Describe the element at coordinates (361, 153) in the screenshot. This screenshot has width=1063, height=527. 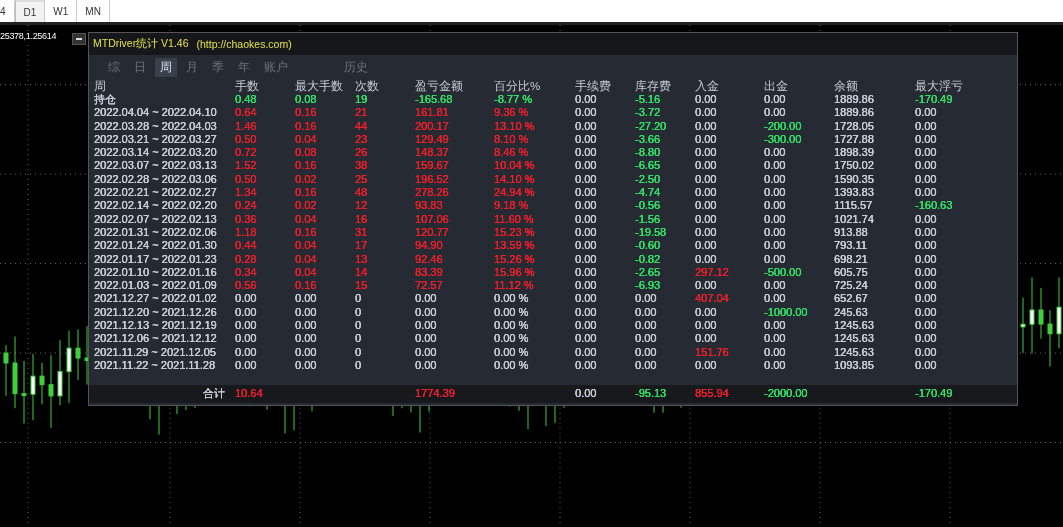
I see `table-cell: 26` at that location.